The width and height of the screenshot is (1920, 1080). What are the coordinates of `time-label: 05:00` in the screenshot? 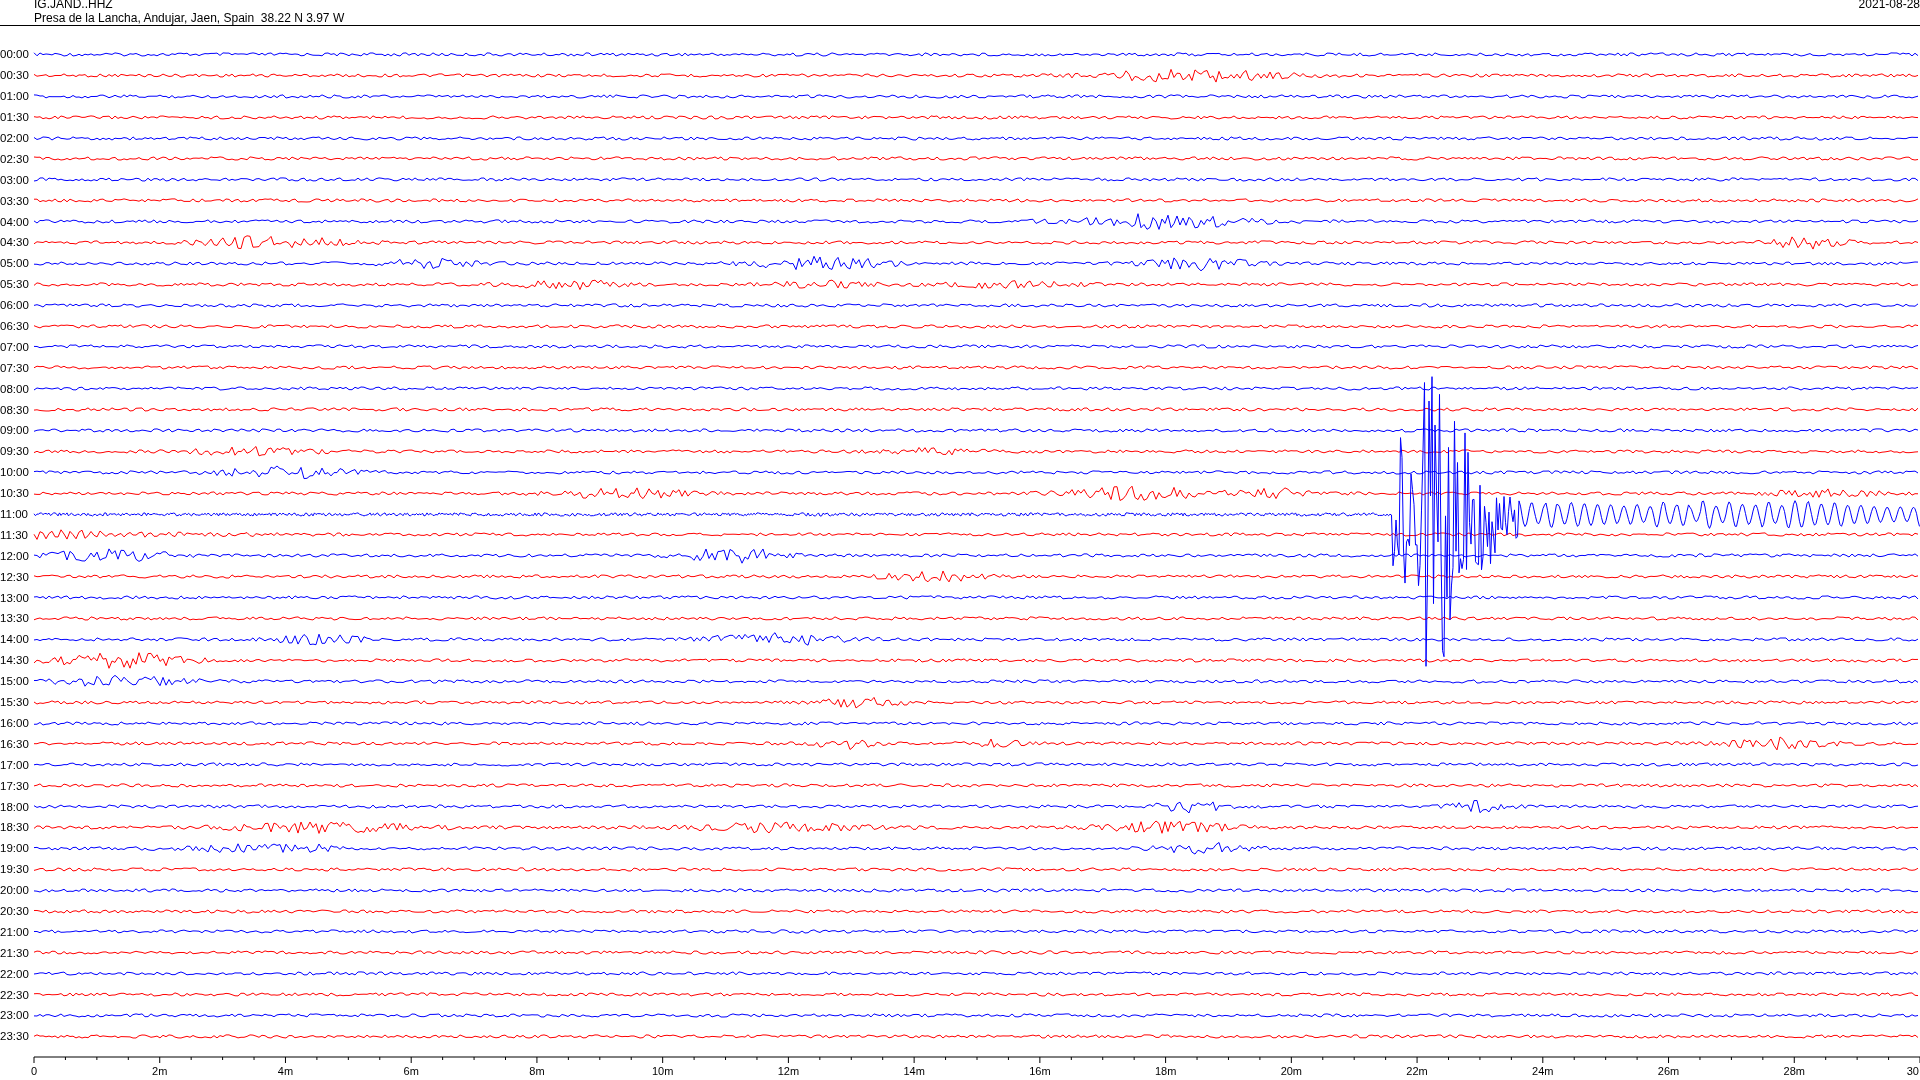 It's located at (15, 263).